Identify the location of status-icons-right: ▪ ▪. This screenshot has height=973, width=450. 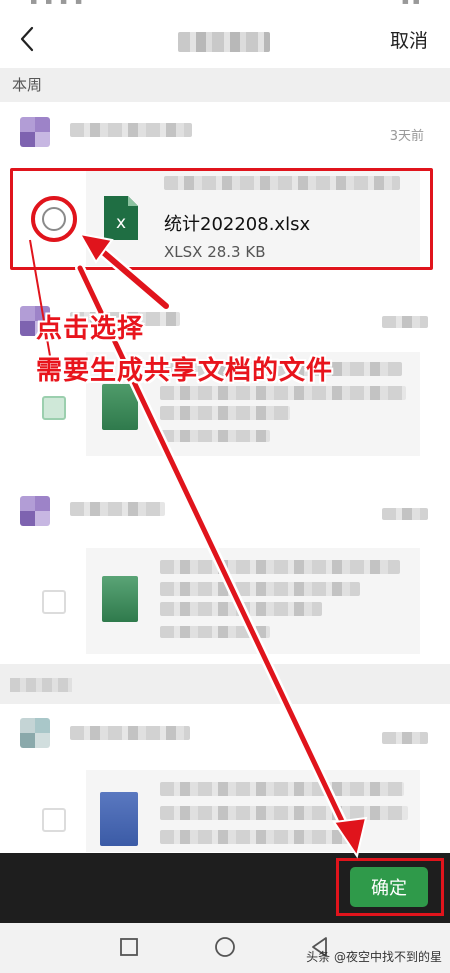
(410, 3).